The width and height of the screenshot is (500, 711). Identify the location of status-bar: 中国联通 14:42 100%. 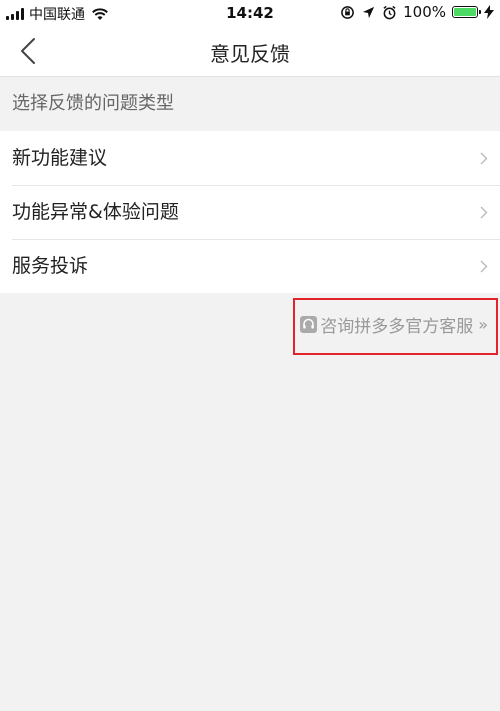
(250, 13).